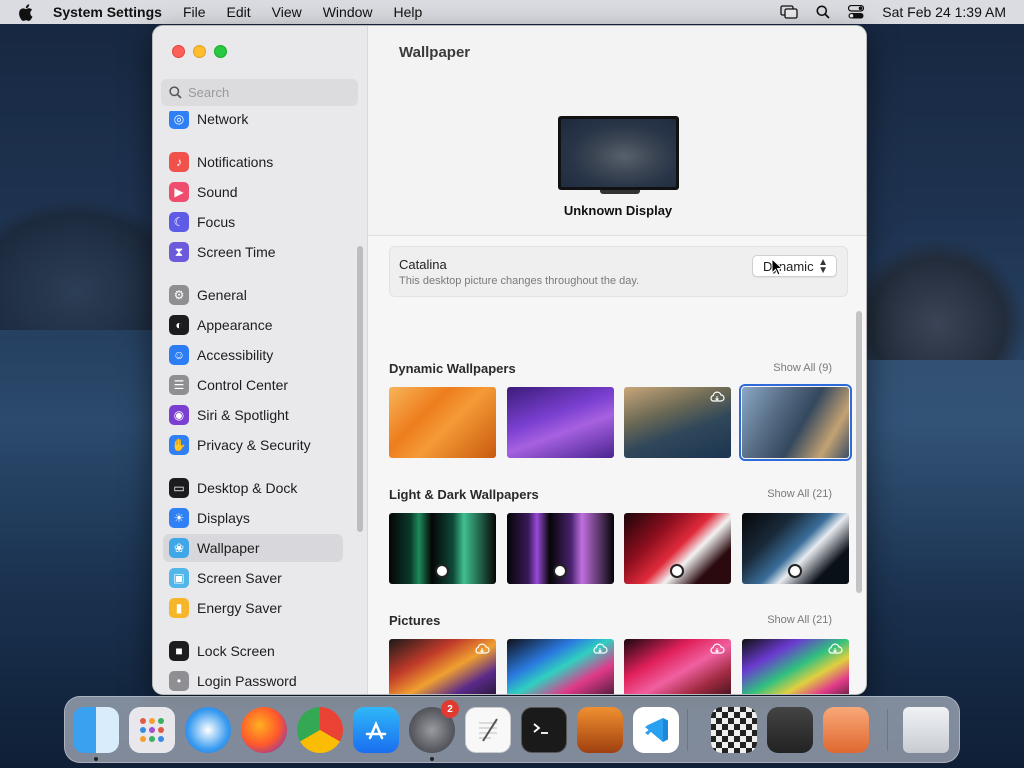 The height and width of the screenshot is (768, 1024). Describe the element at coordinates (944, 12) in the screenshot. I see `menu-clock: Sat Feb 24 1:39 AM` at that location.